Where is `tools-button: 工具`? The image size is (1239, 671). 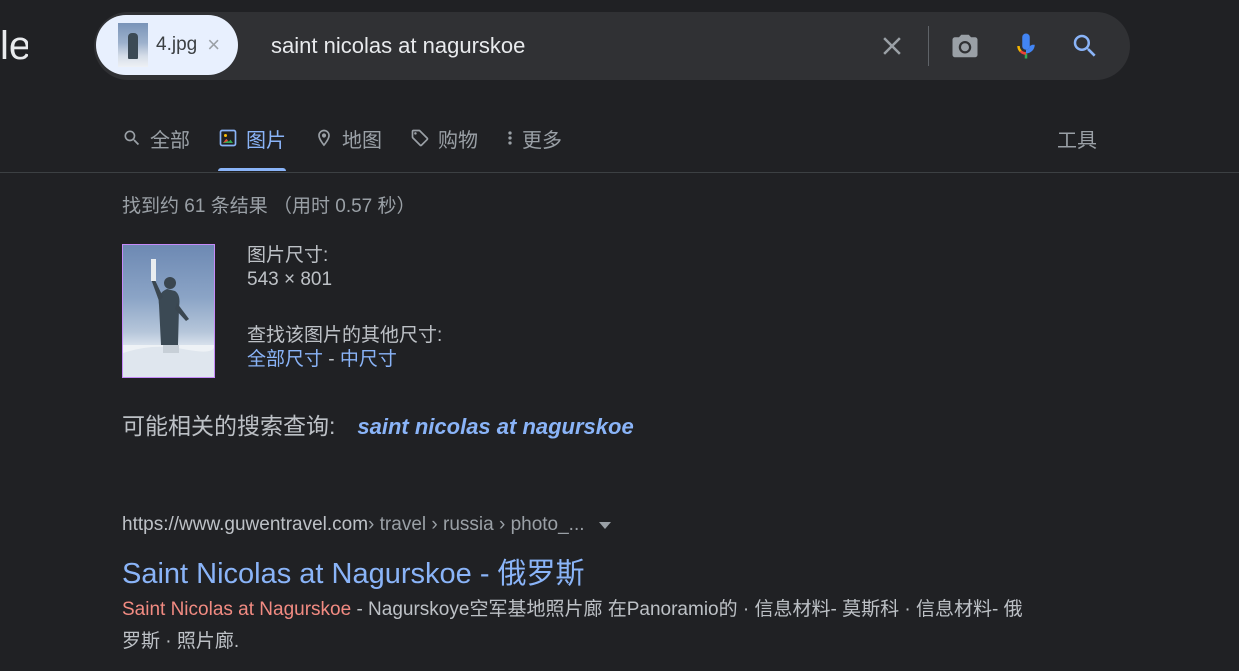
tools-button: 工具 is located at coordinates (1077, 138).